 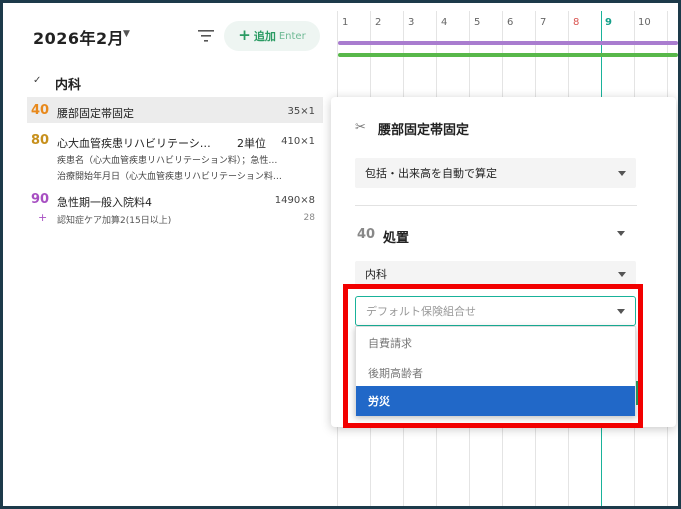 I want to click on popover-title: 腰部固定帯固定, so click(x=424, y=130).